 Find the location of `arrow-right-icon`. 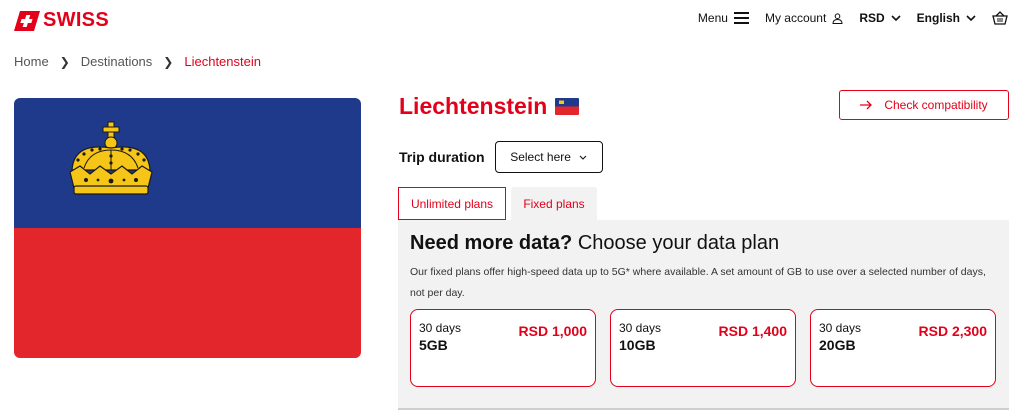

arrow-right-icon is located at coordinates (866, 105).